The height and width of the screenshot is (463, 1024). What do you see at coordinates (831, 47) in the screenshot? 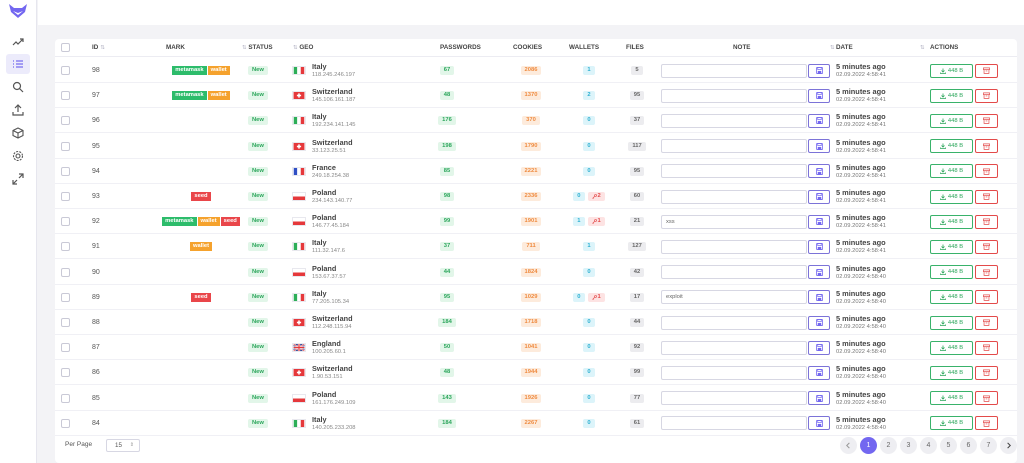
I see `header-date-sort: ⇅` at bounding box center [831, 47].